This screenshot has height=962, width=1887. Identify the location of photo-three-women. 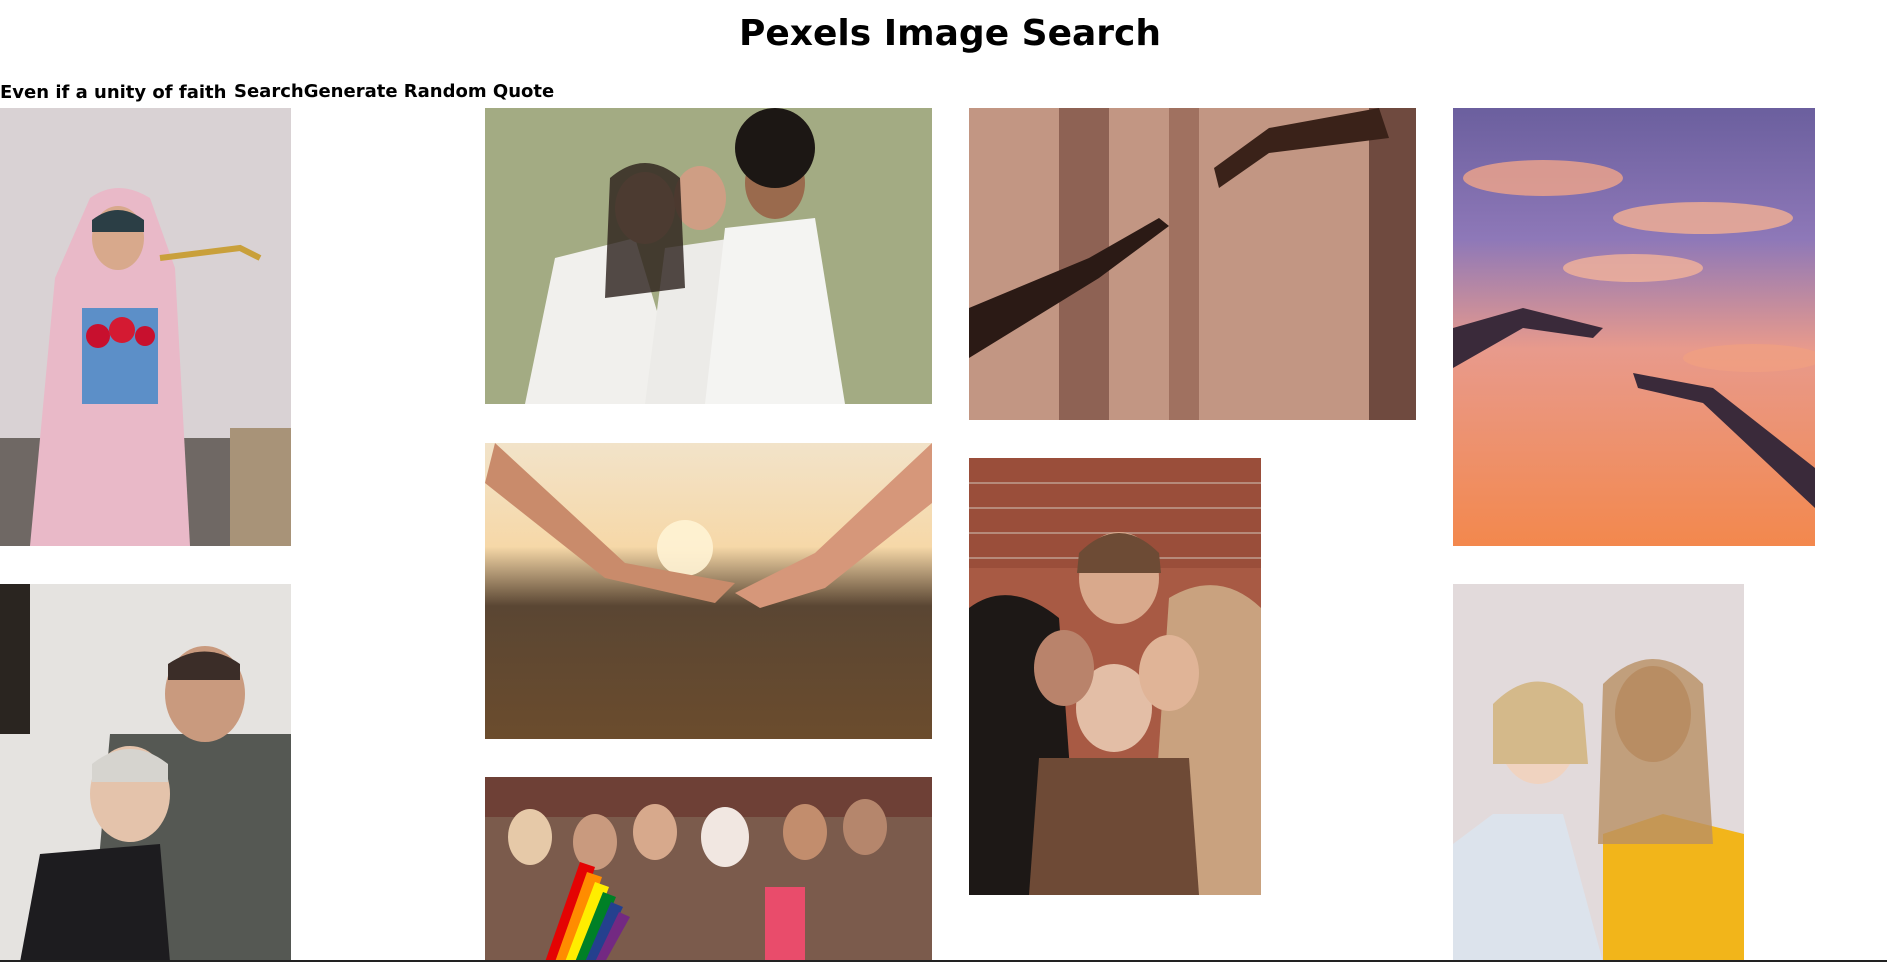
(708, 256).